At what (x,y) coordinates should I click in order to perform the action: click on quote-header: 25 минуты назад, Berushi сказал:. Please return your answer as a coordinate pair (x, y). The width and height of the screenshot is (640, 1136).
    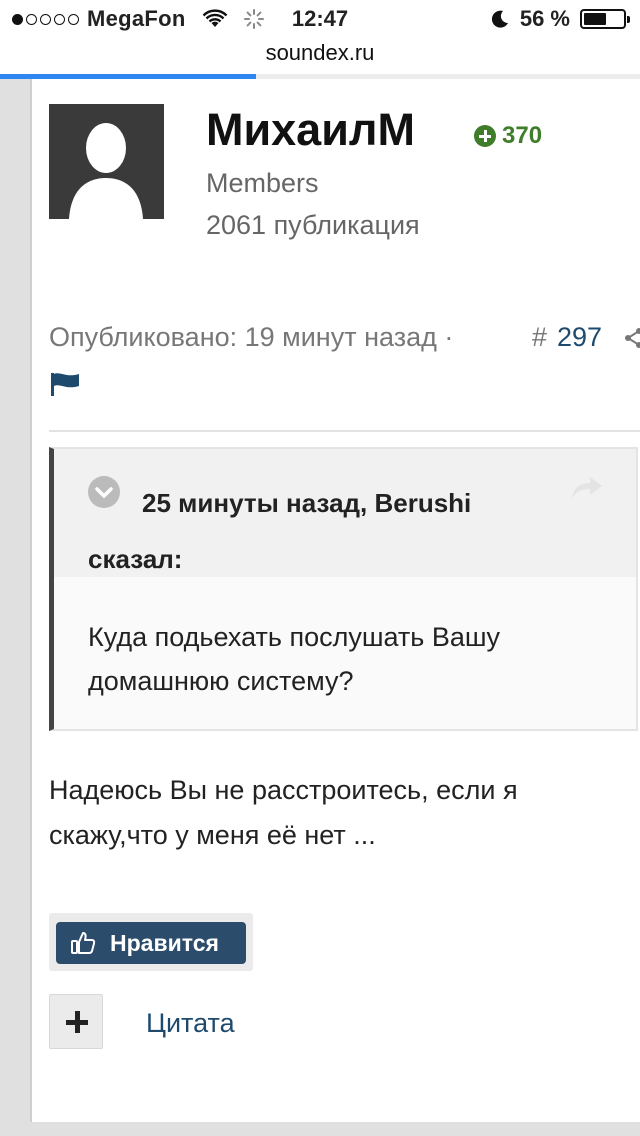
    Looking at the image, I should click on (345, 513).